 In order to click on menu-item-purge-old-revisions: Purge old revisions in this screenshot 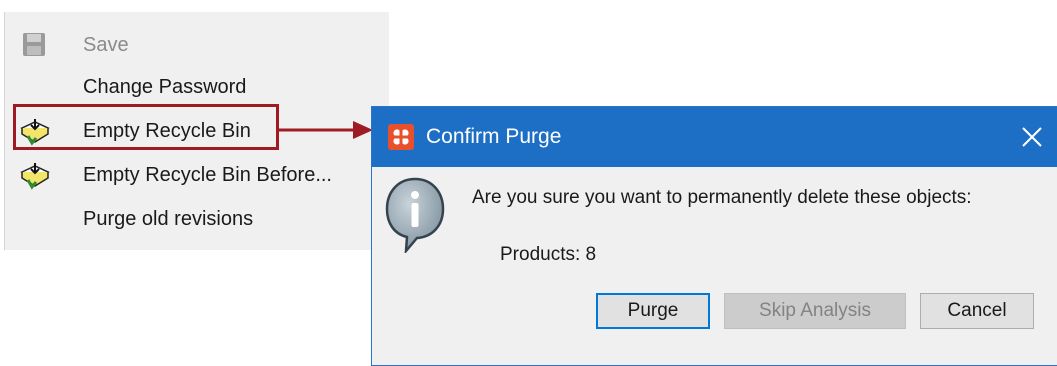, I will do `click(196, 219)`.